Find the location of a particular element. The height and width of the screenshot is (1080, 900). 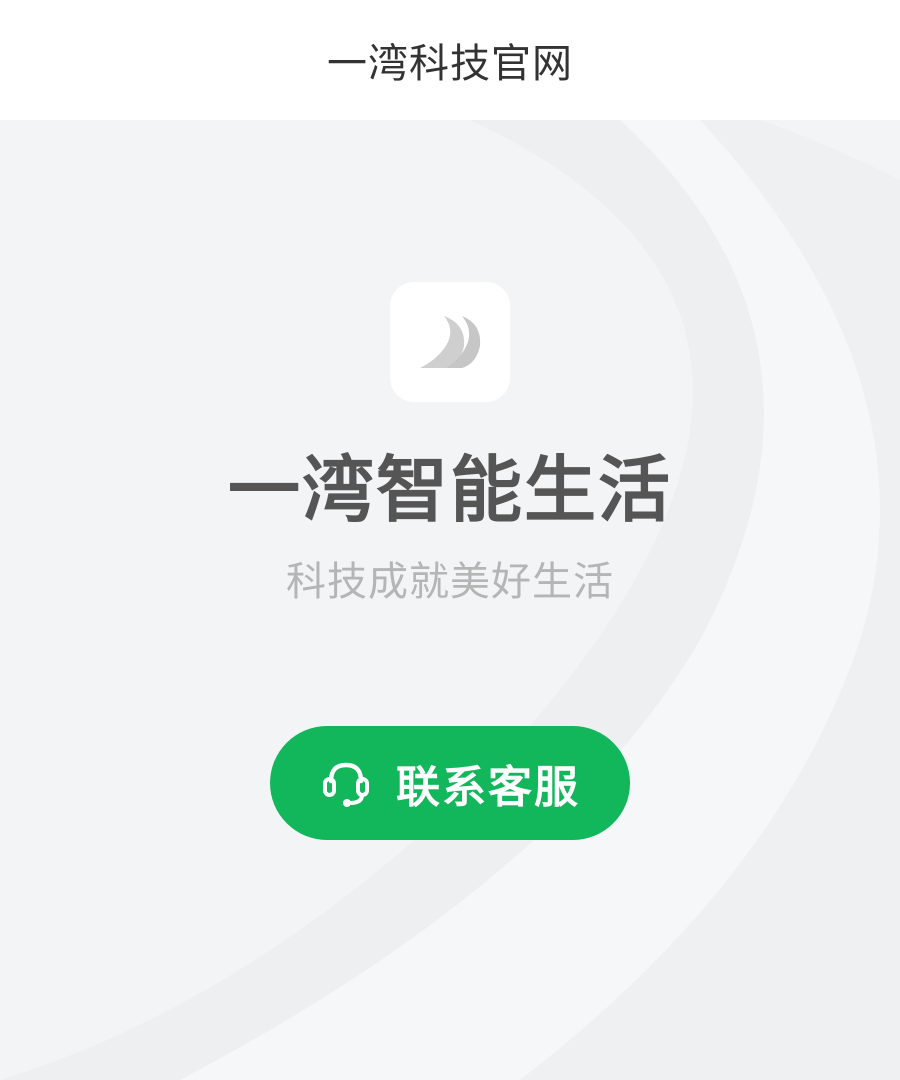

headset-icon is located at coordinates (346, 783).